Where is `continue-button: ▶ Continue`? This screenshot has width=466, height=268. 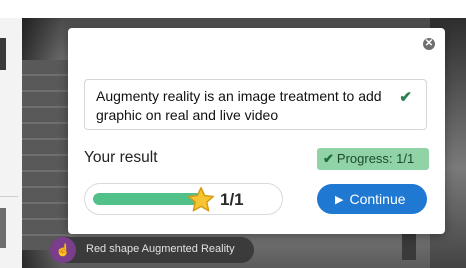
continue-button: ▶ Continue is located at coordinates (372, 199).